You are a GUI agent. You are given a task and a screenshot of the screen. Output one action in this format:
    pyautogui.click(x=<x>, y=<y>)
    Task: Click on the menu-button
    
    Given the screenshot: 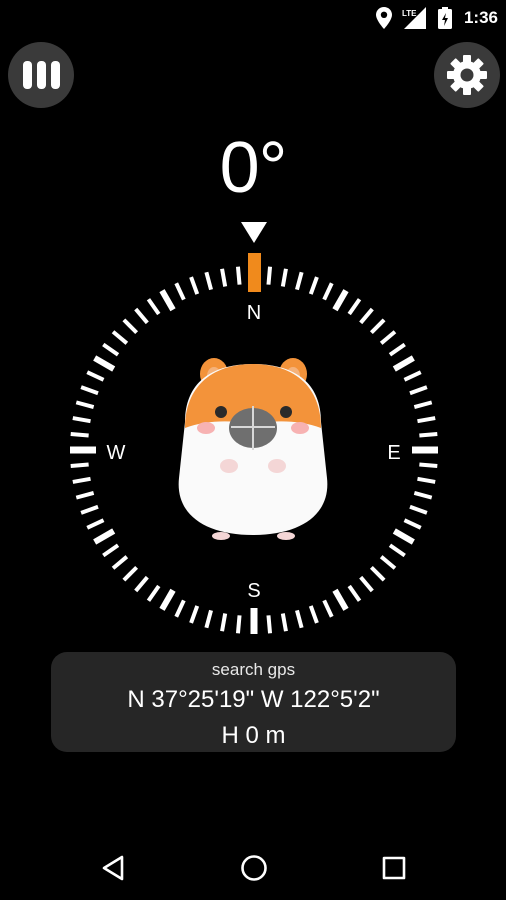 What is the action you would take?
    pyautogui.click(x=41, y=75)
    